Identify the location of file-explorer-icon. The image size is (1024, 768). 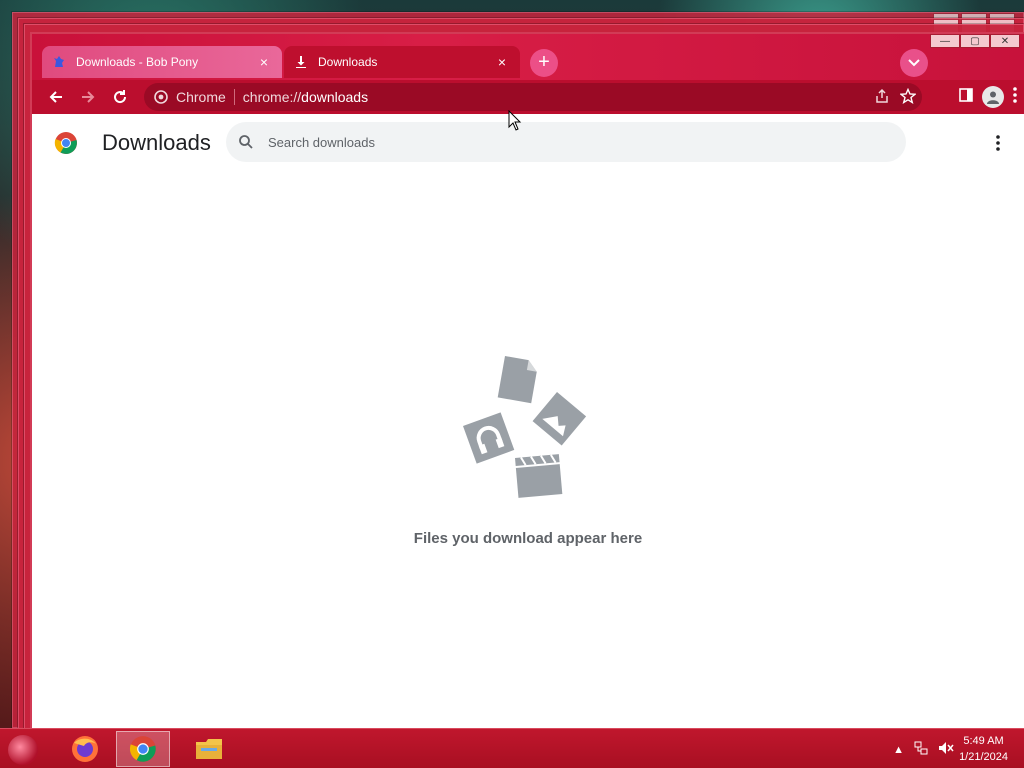
(209, 749).